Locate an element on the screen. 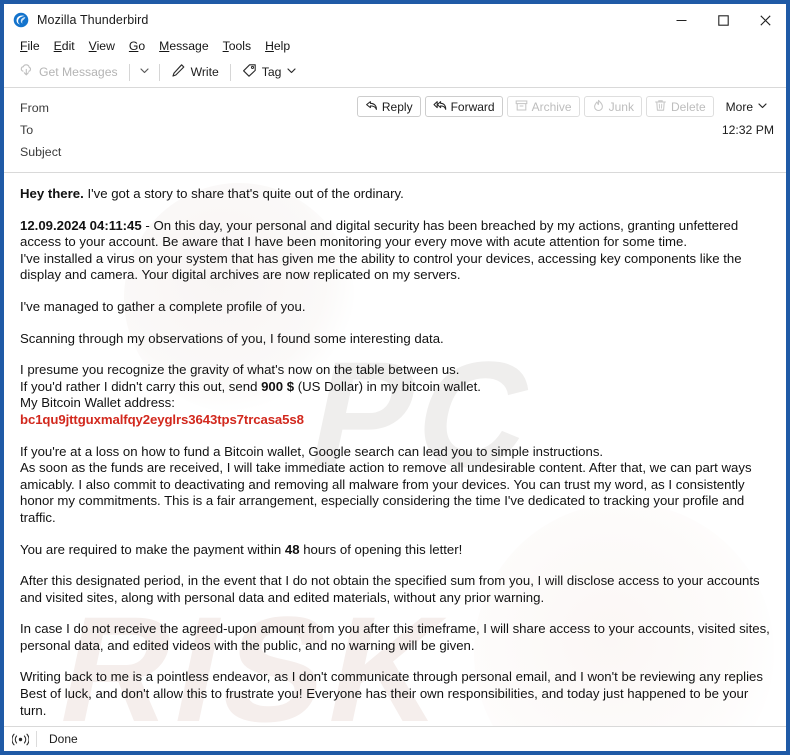 This screenshot has height=755, width=790. maximize-button is located at coordinates (723, 20).